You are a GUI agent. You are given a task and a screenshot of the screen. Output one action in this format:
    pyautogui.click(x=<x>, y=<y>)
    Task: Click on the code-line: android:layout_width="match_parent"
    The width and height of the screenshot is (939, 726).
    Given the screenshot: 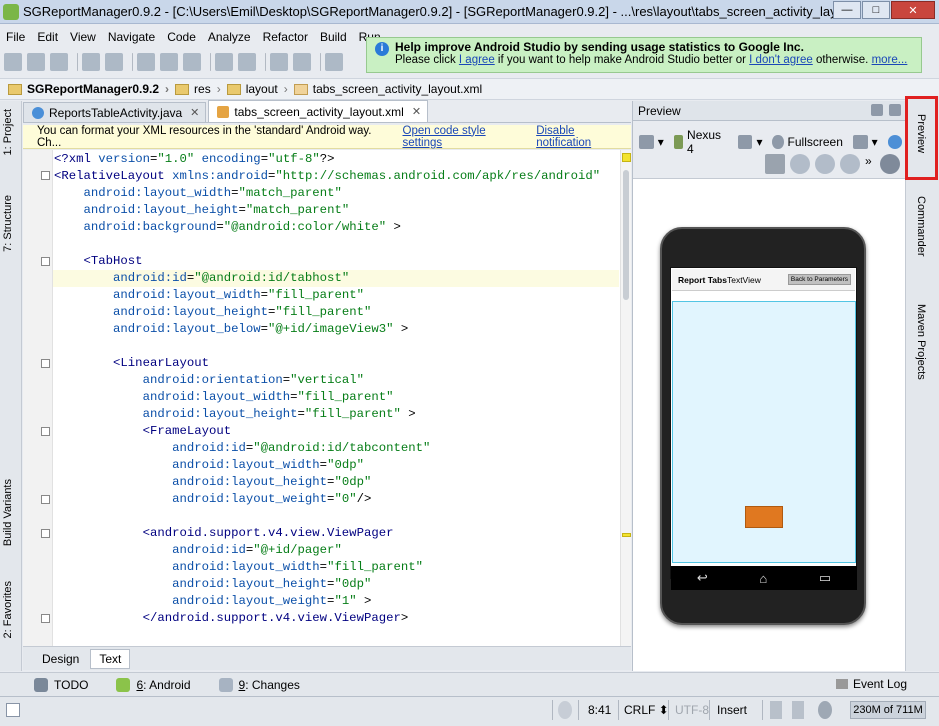 What is the action you would take?
    pyautogui.click(x=336, y=193)
    